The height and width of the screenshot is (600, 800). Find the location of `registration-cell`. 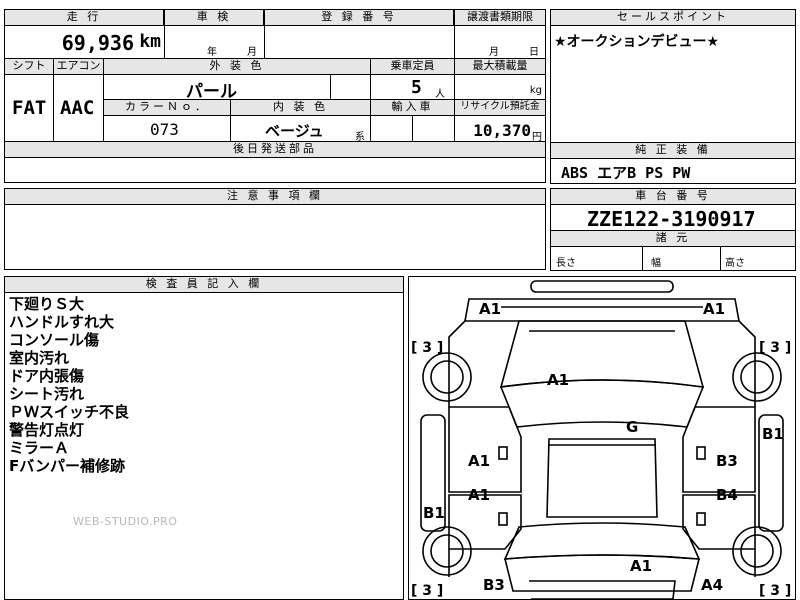

registration-cell is located at coordinates (359, 42).